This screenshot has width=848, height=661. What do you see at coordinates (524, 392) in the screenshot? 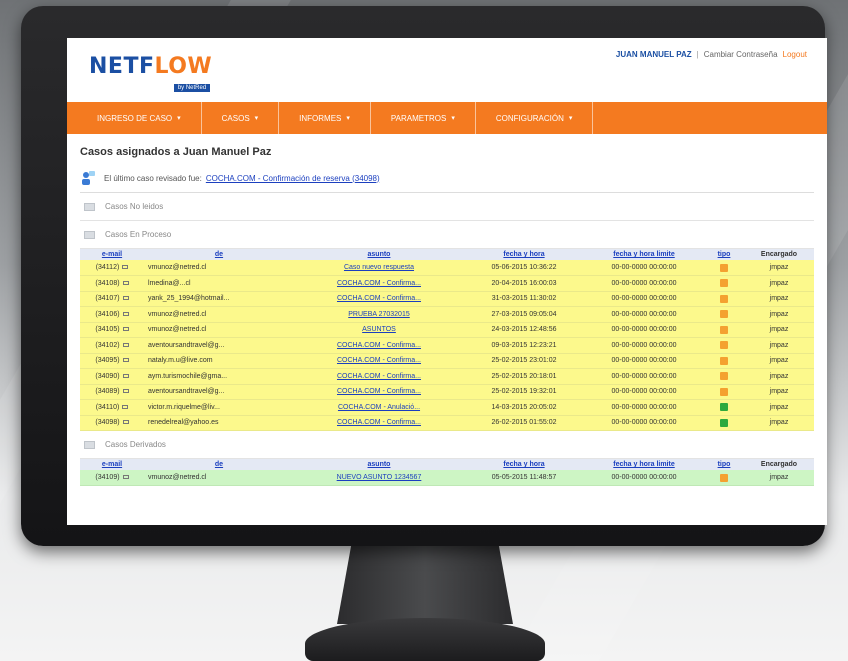
I see `datetime-cell: 25-02-2015 19:32:01` at bounding box center [524, 392].